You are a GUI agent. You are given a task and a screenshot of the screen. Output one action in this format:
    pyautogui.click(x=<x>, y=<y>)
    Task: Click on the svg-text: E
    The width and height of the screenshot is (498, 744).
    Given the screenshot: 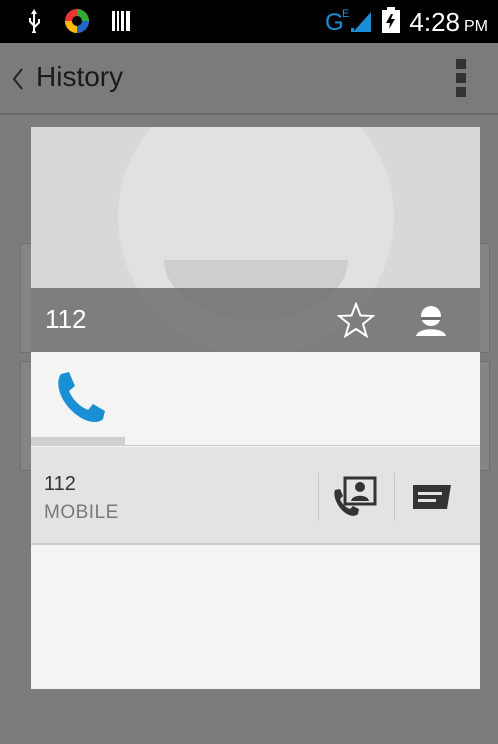 What is the action you would take?
    pyautogui.click(x=345, y=14)
    